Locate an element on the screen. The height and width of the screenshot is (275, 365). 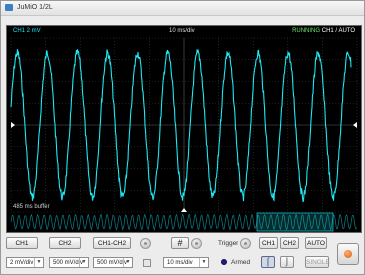
status-readout: RUNNING CH1 / AUTO is located at coordinates (323, 31).